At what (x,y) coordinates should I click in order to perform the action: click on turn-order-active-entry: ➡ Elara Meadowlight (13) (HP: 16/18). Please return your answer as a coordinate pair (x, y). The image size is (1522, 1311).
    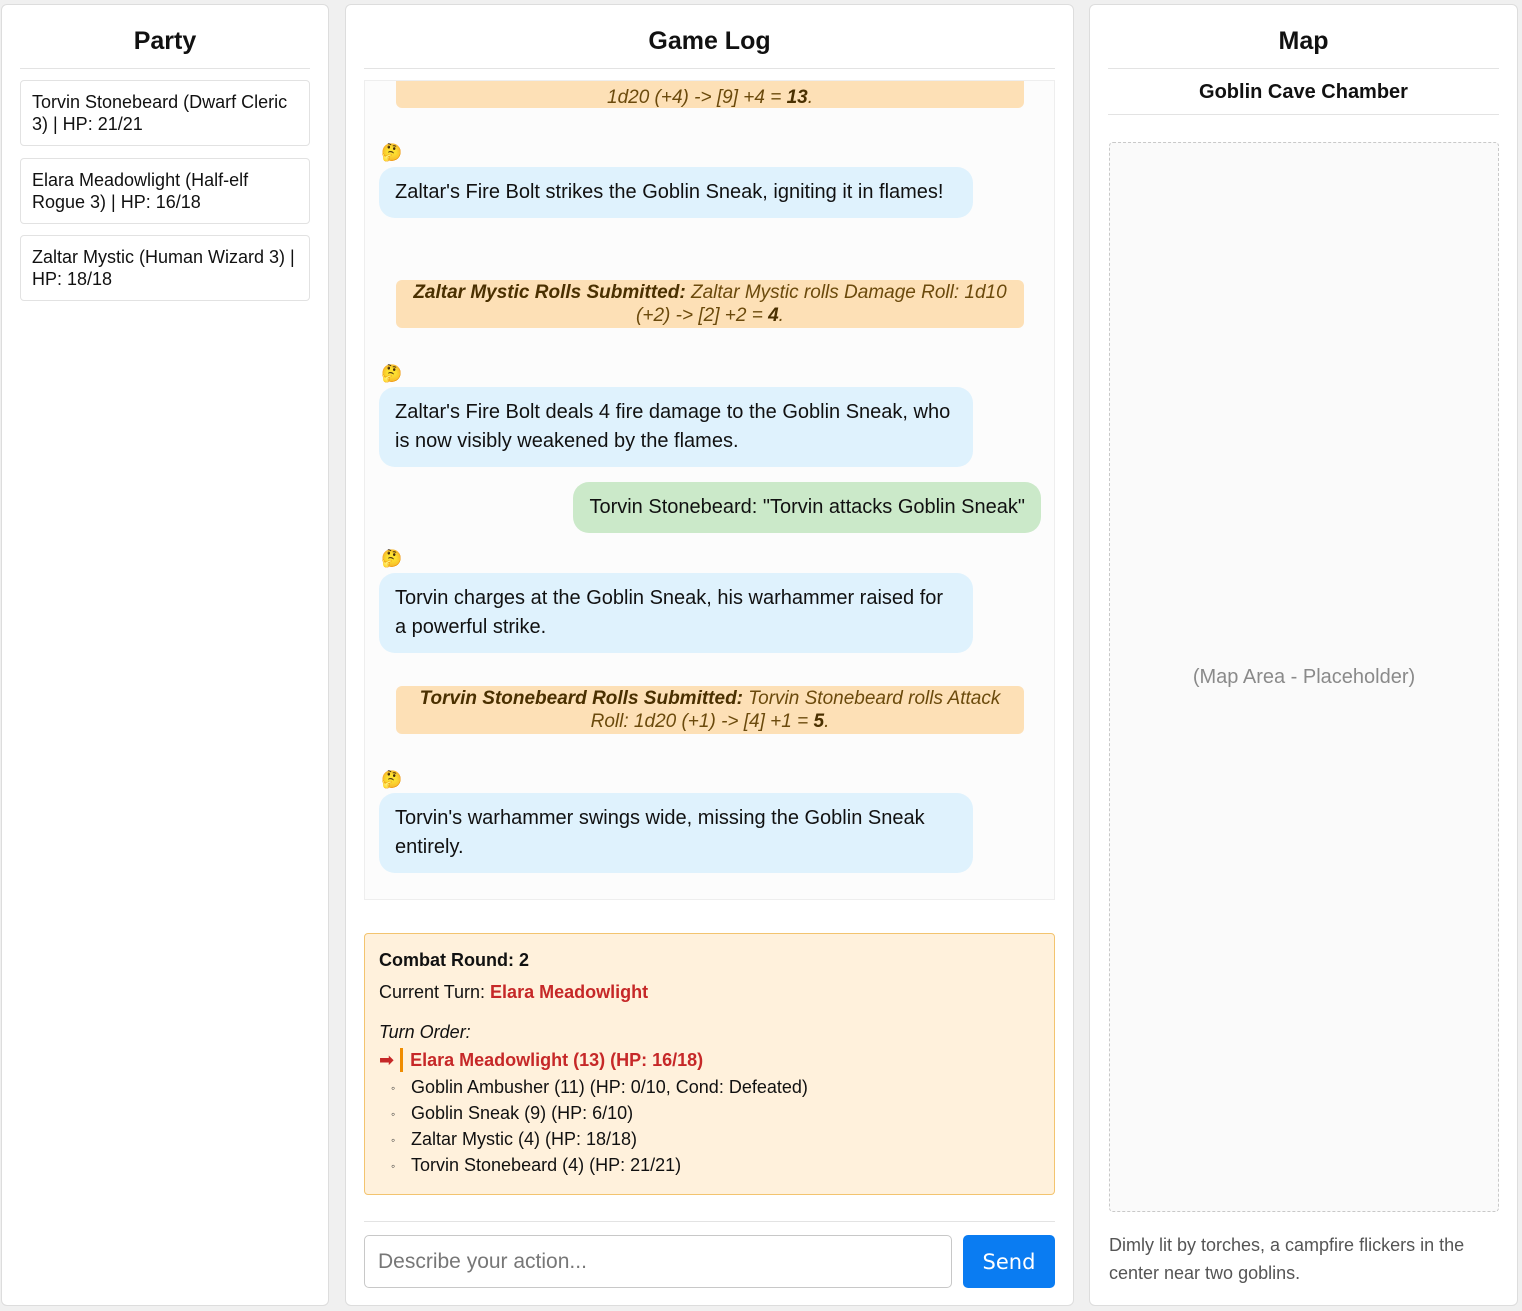
    Looking at the image, I should click on (541, 1060).